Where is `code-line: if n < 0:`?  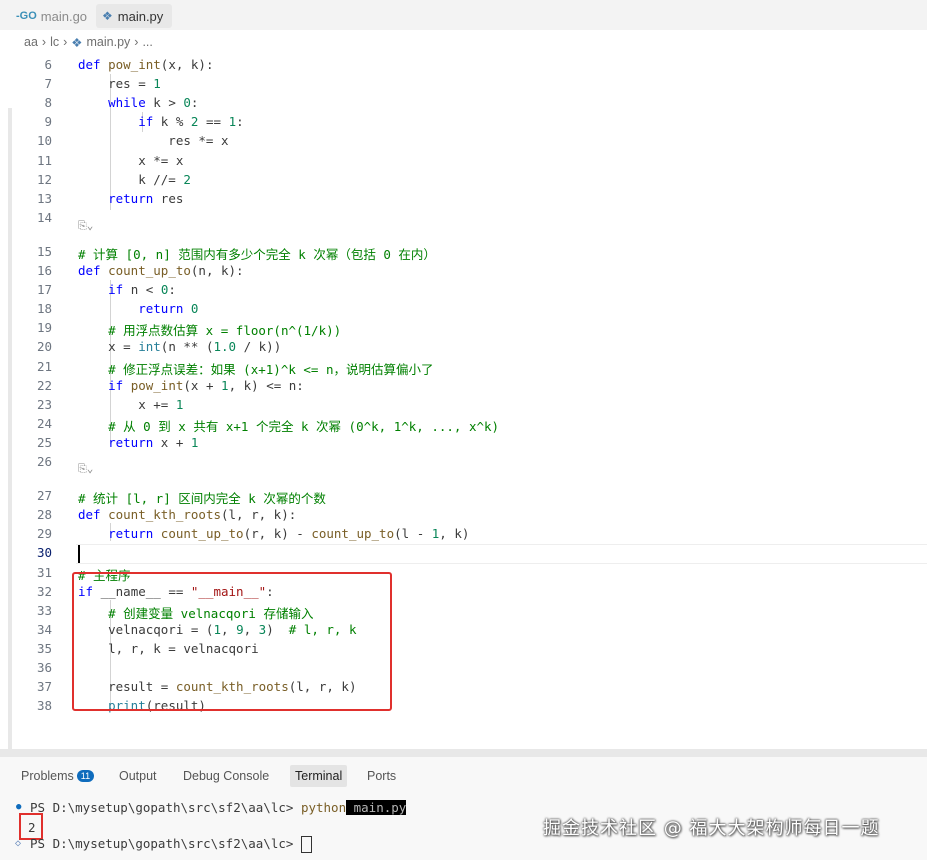
code-line: if n < 0: is located at coordinates (127, 289).